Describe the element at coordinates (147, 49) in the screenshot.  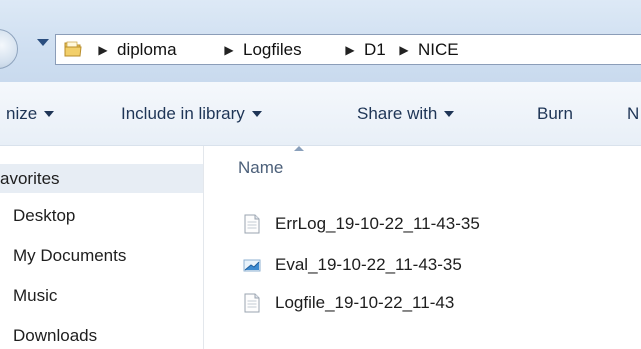
I see `breadcrumb-diploma: diploma` at that location.